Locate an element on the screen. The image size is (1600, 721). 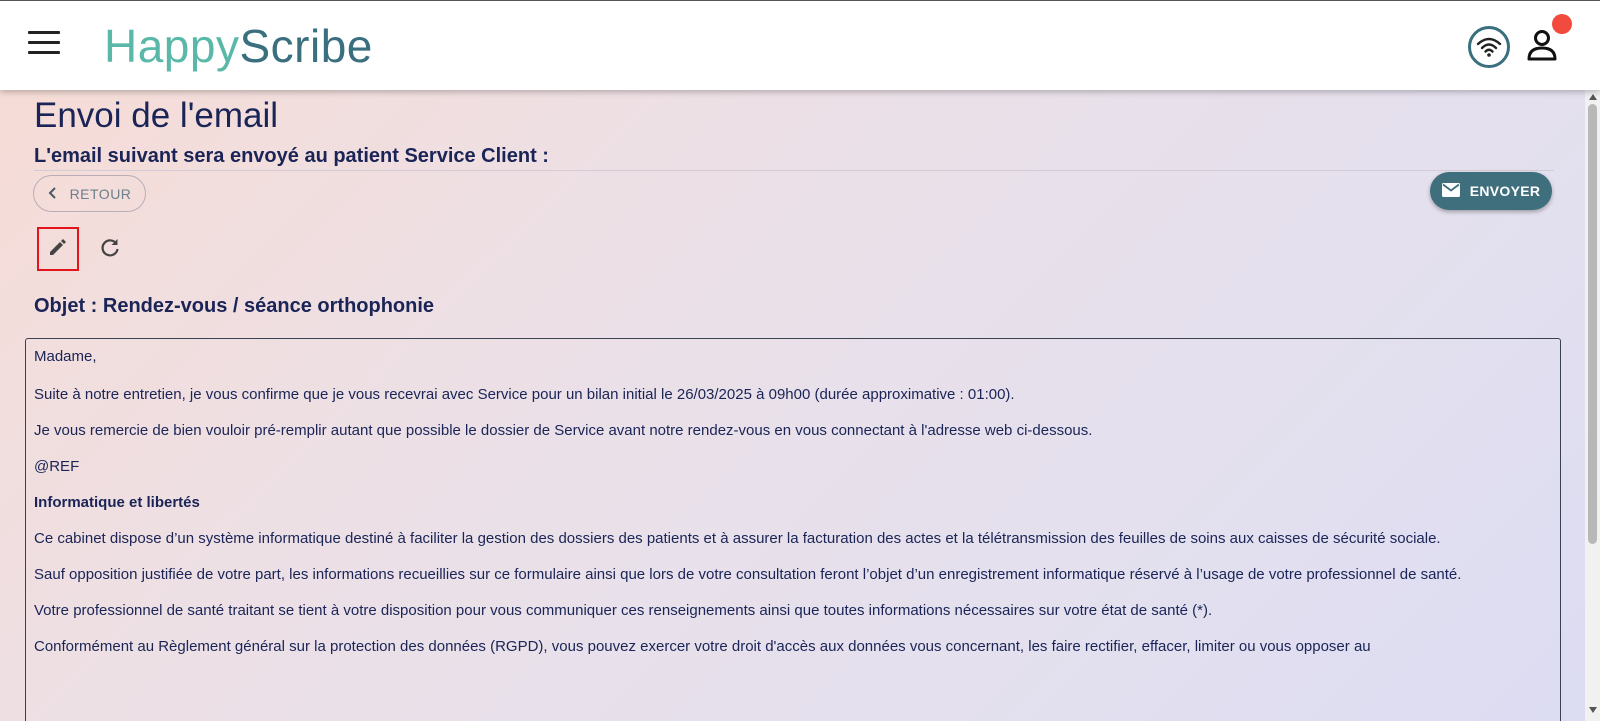
logo-happy: Happy is located at coordinates (172, 46).